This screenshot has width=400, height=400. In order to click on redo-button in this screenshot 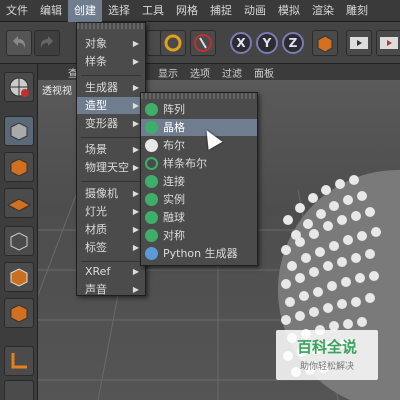, I will do `click(47, 43)`.